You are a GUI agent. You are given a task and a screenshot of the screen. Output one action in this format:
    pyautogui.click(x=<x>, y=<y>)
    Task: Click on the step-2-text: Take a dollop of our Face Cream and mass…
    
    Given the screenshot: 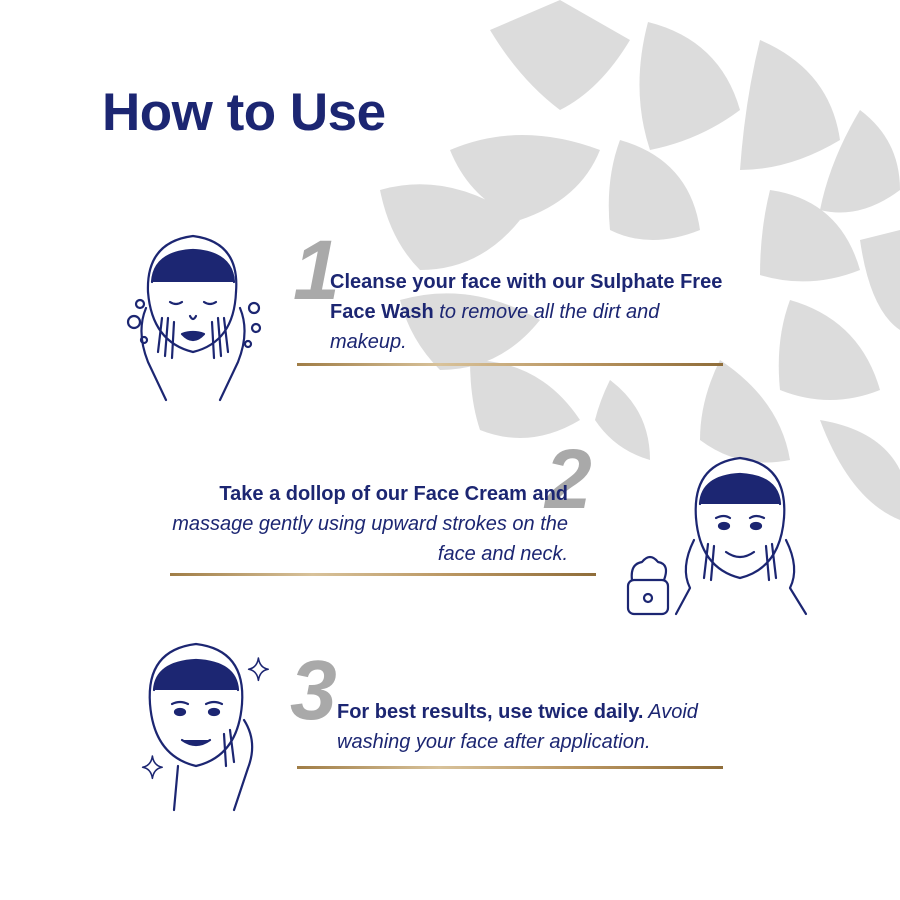 What is the action you would take?
    pyautogui.click(x=359, y=524)
    